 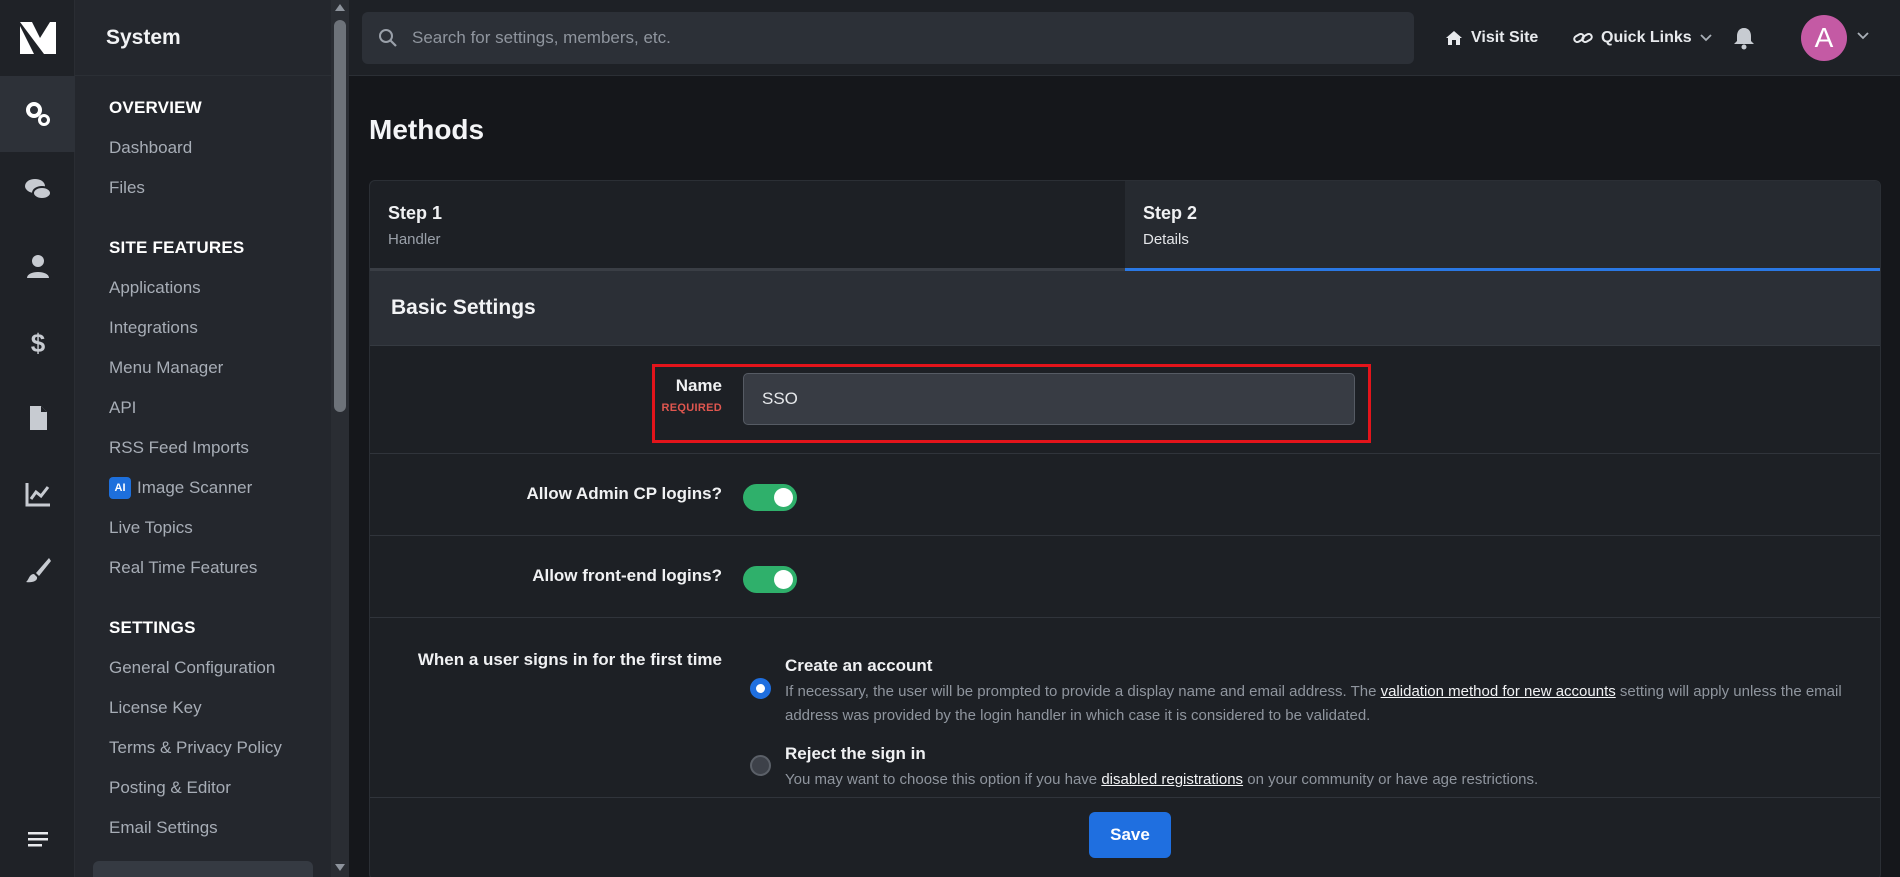 What do you see at coordinates (1706, 38) in the screenshot?
I see `chevron-down-icon` at bounding box center [1706, 38].